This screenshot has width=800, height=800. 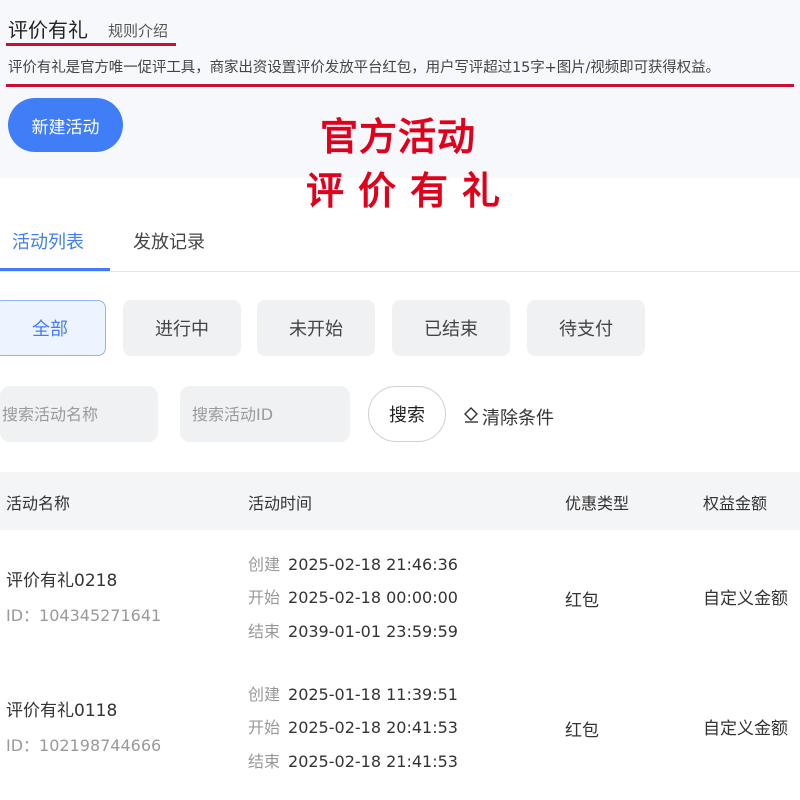 What do you see at coordinates (182, 328) in the screenshot?
I see `filter-running: 进行中` at bounding box center [182, 328].